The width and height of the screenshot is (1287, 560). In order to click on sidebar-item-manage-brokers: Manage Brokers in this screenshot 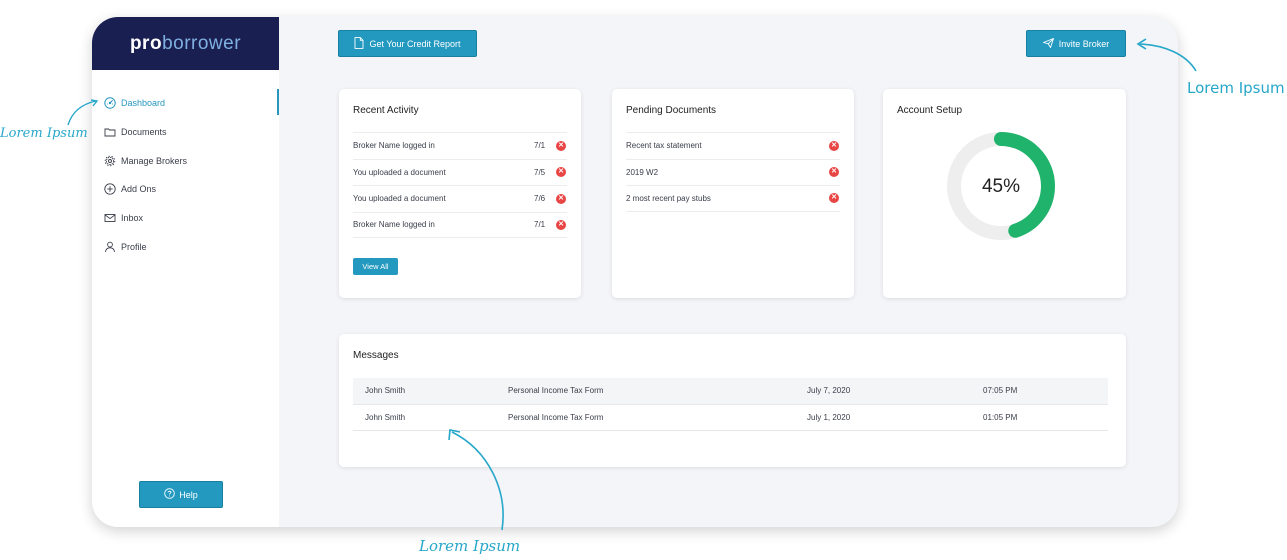, I will do `click(185, 160)`.